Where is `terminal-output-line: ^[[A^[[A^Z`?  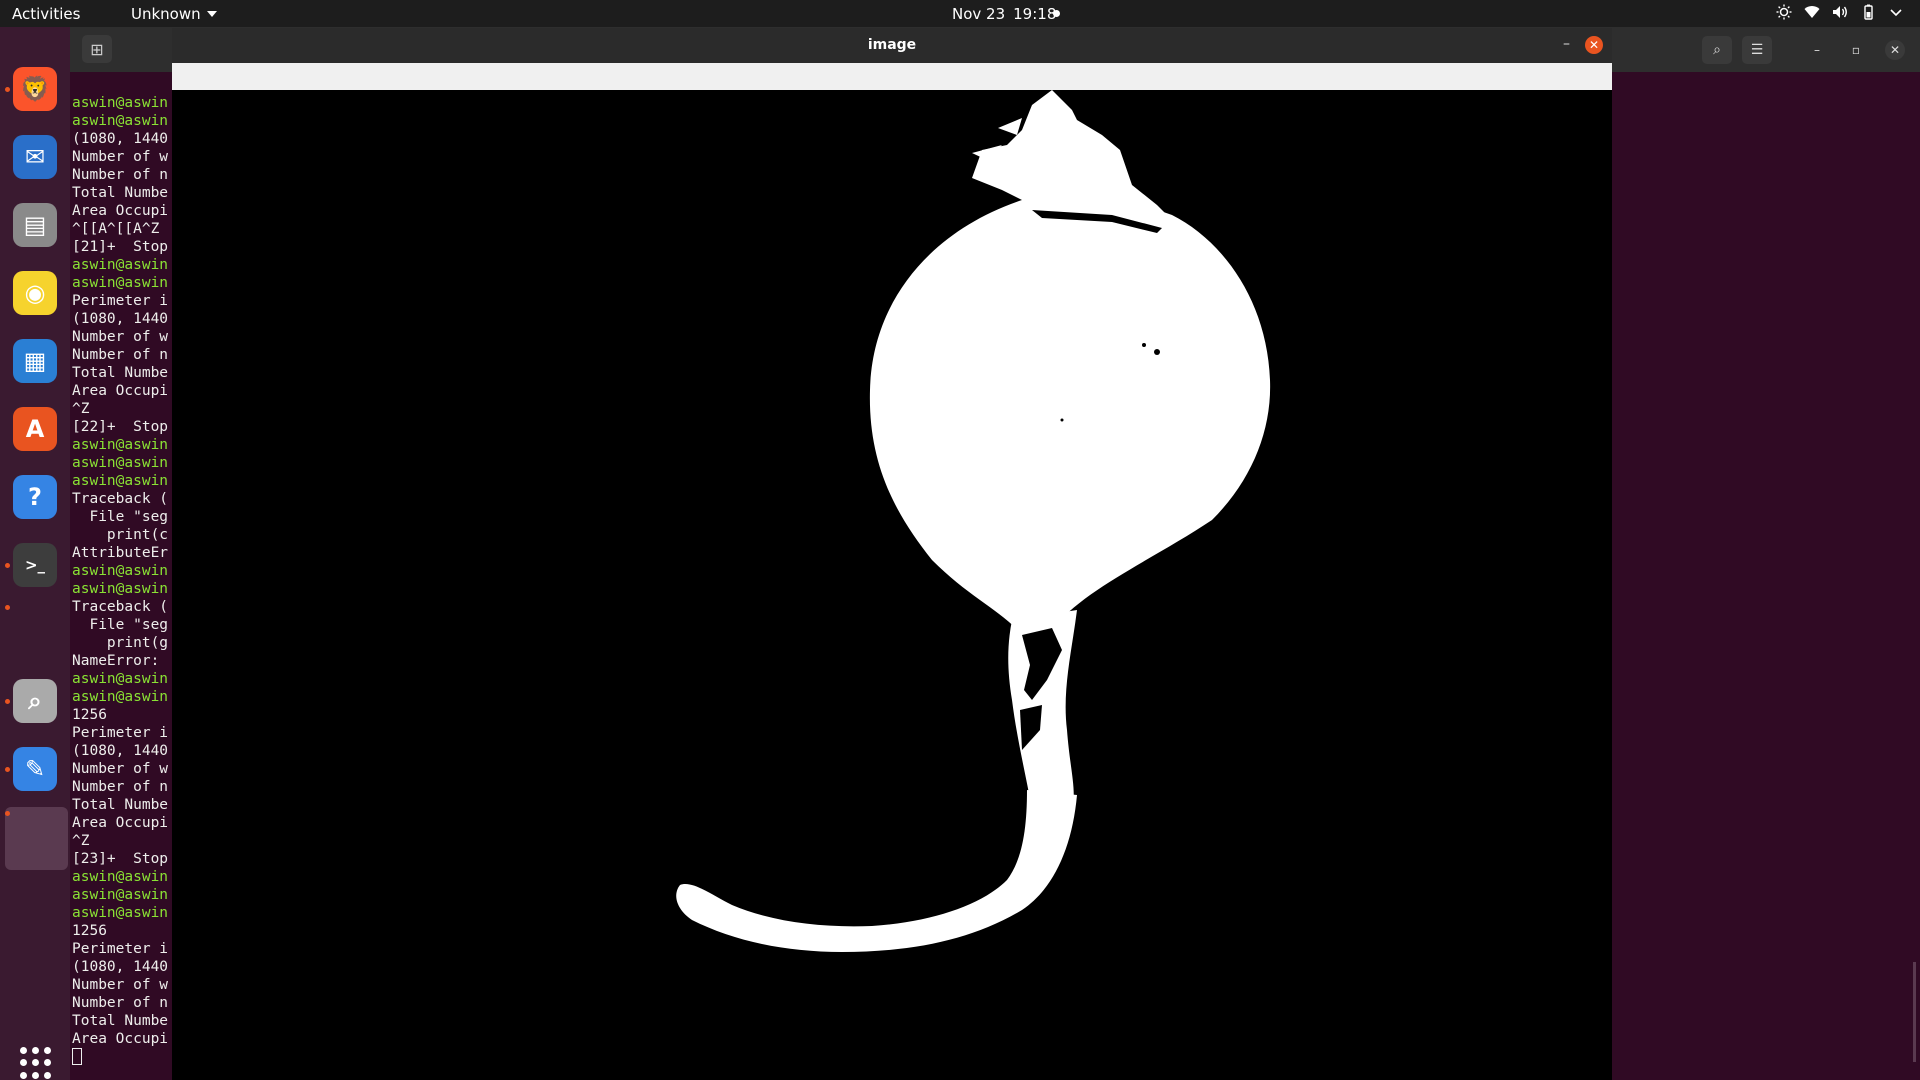
terminal-output-line: ^[[A^[[A^Z is located at coordinates (116, 229).